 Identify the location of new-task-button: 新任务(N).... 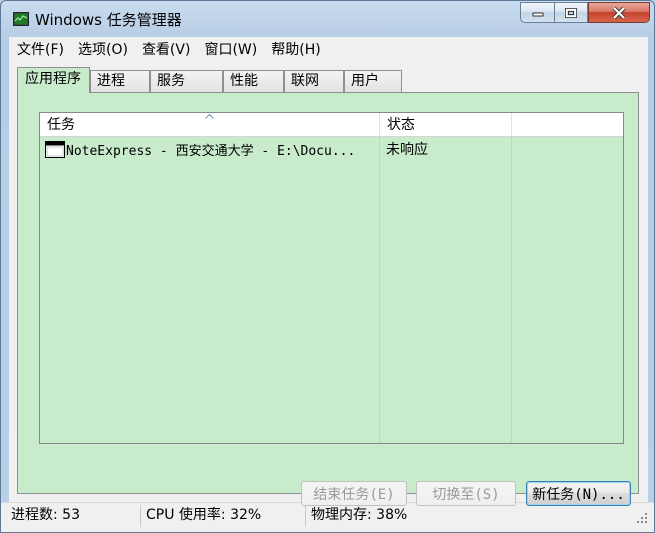
(578, 493).